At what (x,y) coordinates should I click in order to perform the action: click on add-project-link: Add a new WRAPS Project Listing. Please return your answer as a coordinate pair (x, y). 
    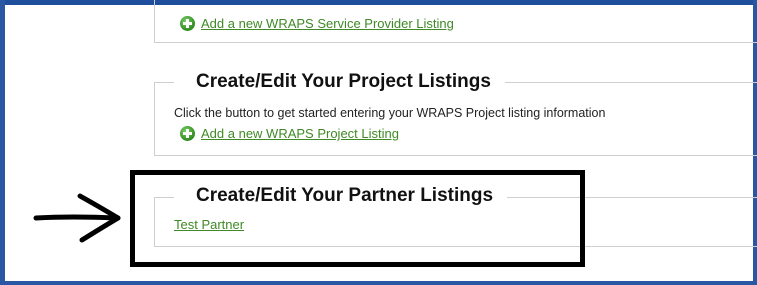
    Looking at the image, I should click on (300, 133).